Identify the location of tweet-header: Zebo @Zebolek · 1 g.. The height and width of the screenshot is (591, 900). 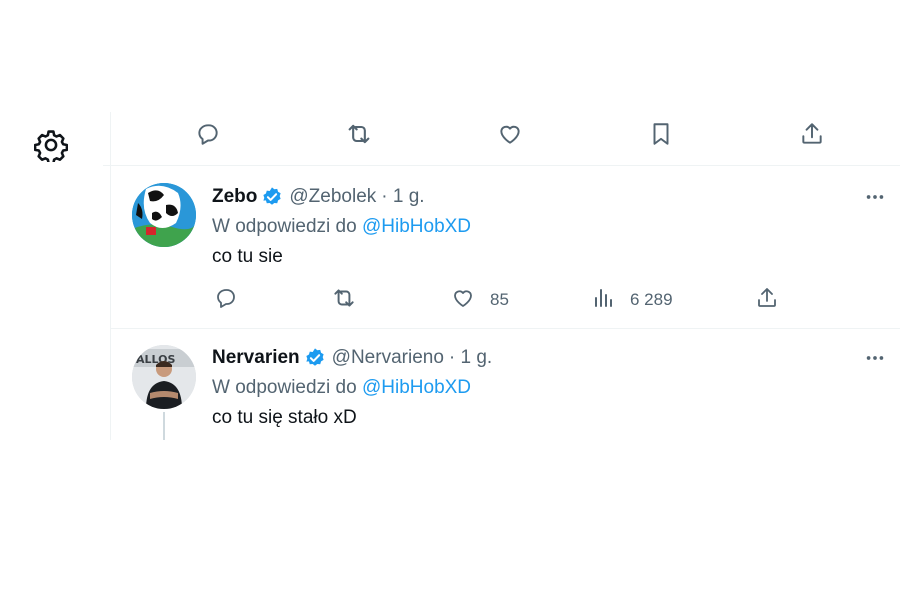
(318, 197).